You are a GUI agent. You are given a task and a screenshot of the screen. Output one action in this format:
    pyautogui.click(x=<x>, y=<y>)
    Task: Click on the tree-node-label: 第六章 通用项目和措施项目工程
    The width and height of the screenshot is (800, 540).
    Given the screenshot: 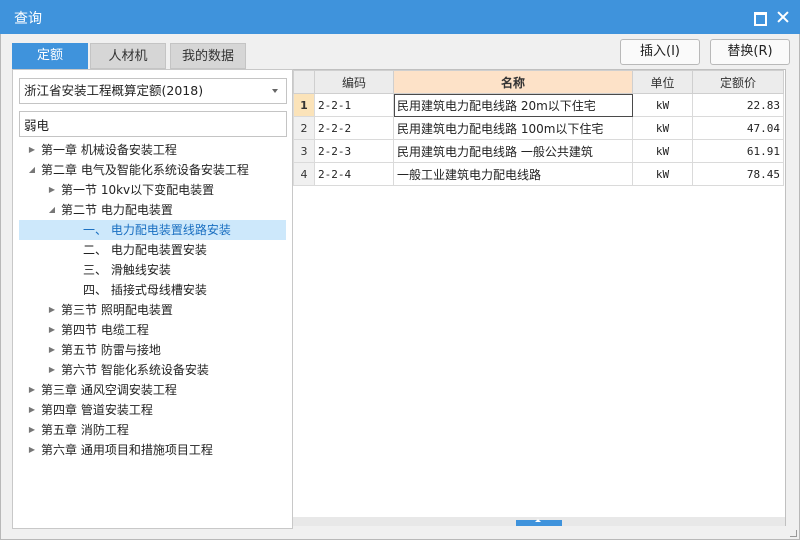 What is the action you would take?
    pyautogui.click(x=127, y=450)
    